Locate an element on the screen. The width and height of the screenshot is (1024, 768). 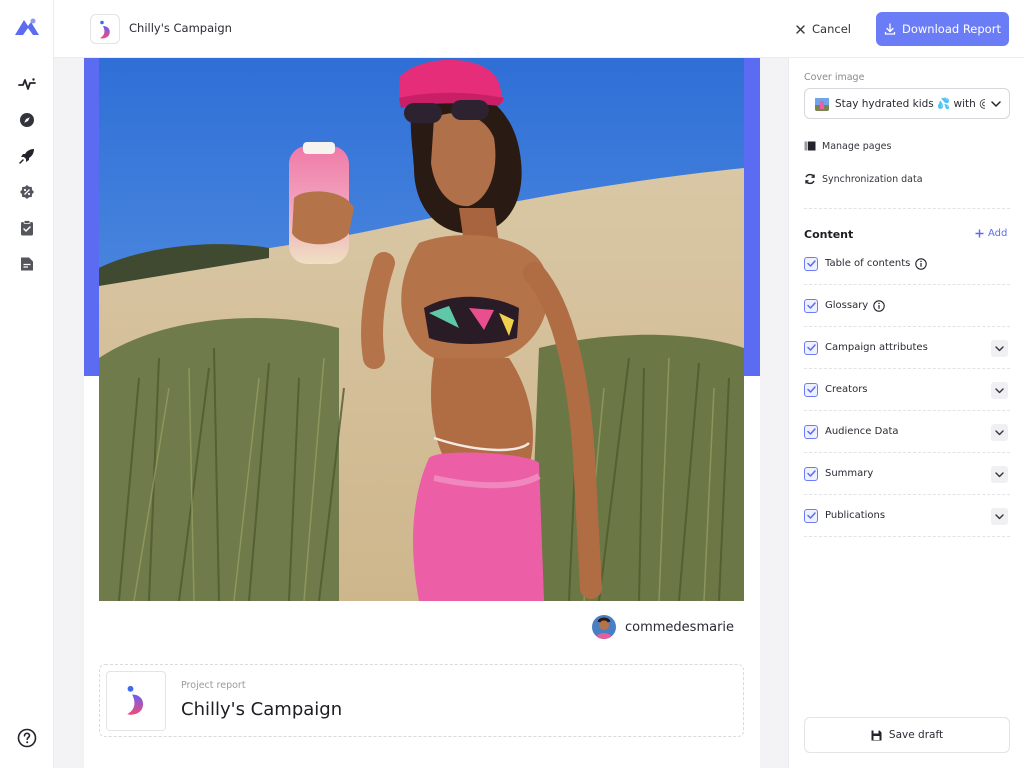
clipboard-check-icon is located at coordinates (27, 228).